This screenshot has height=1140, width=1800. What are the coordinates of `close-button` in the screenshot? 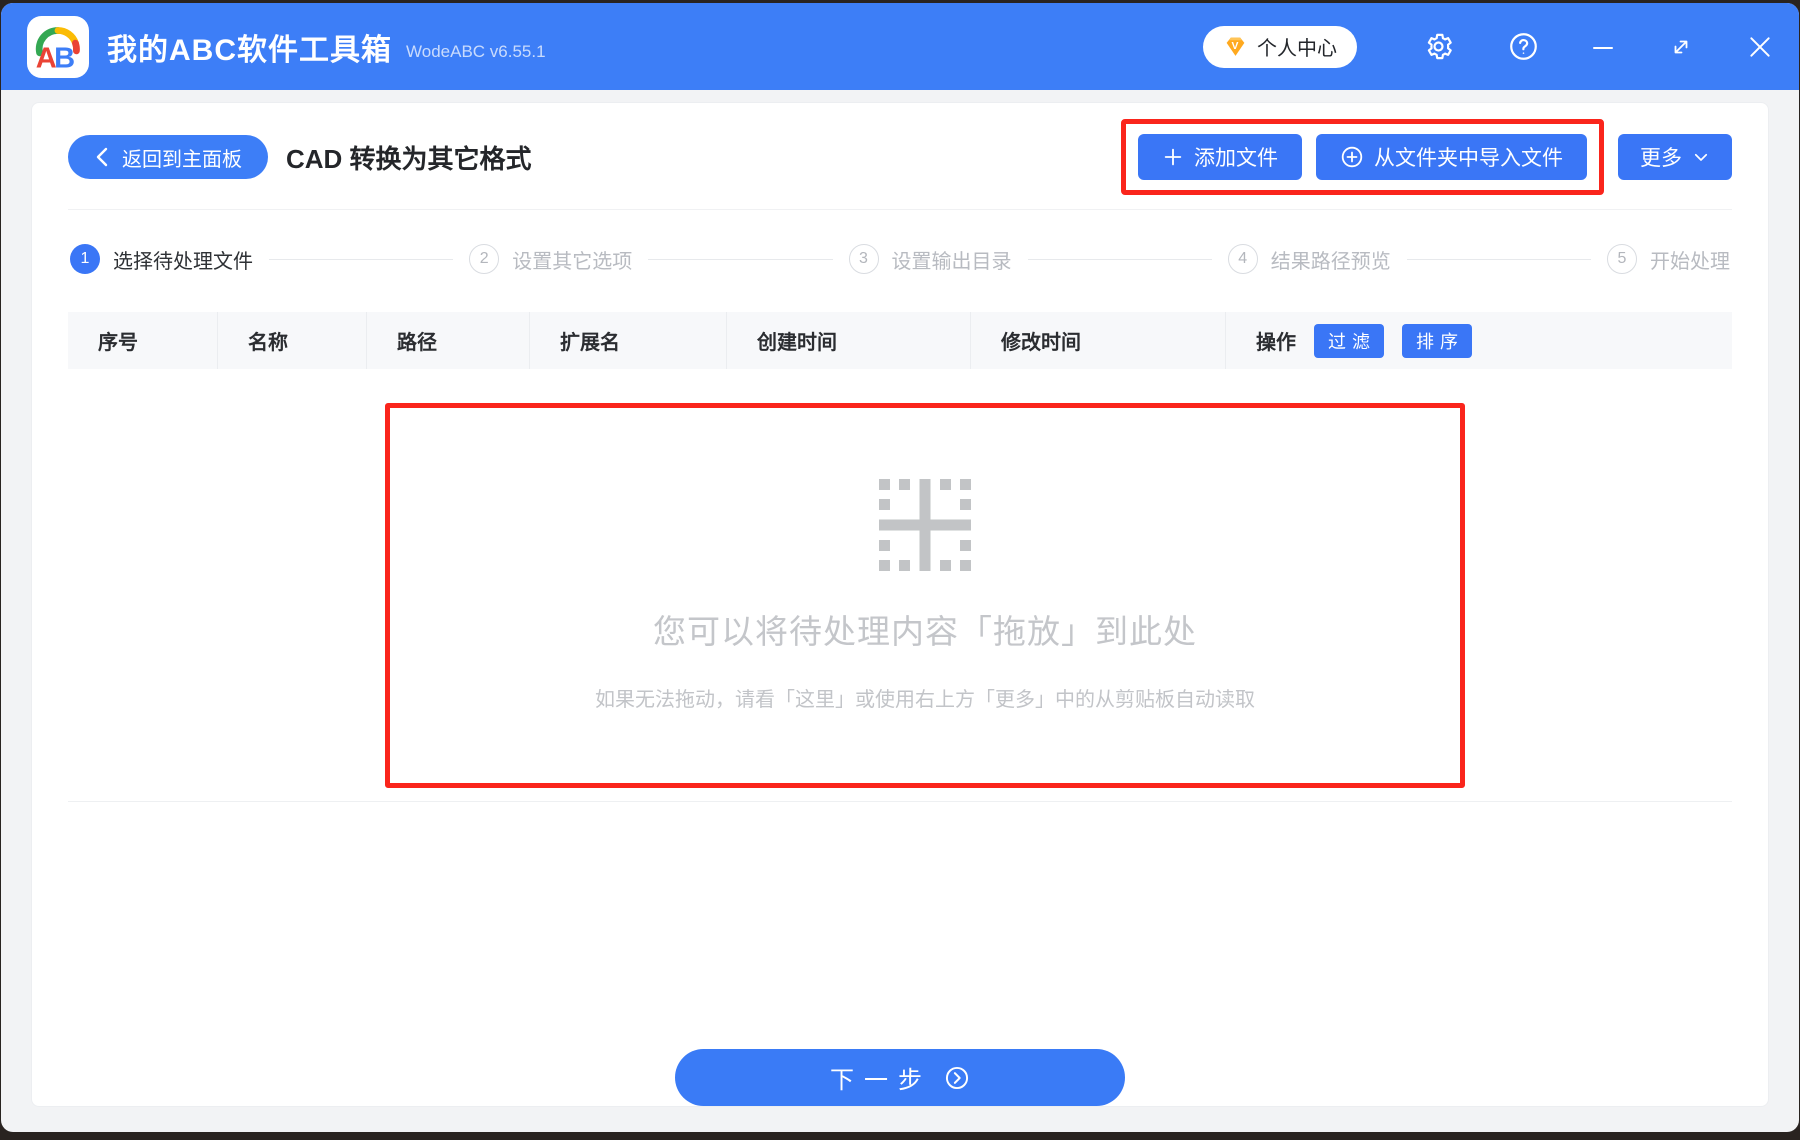 It's located at (1760, 47).